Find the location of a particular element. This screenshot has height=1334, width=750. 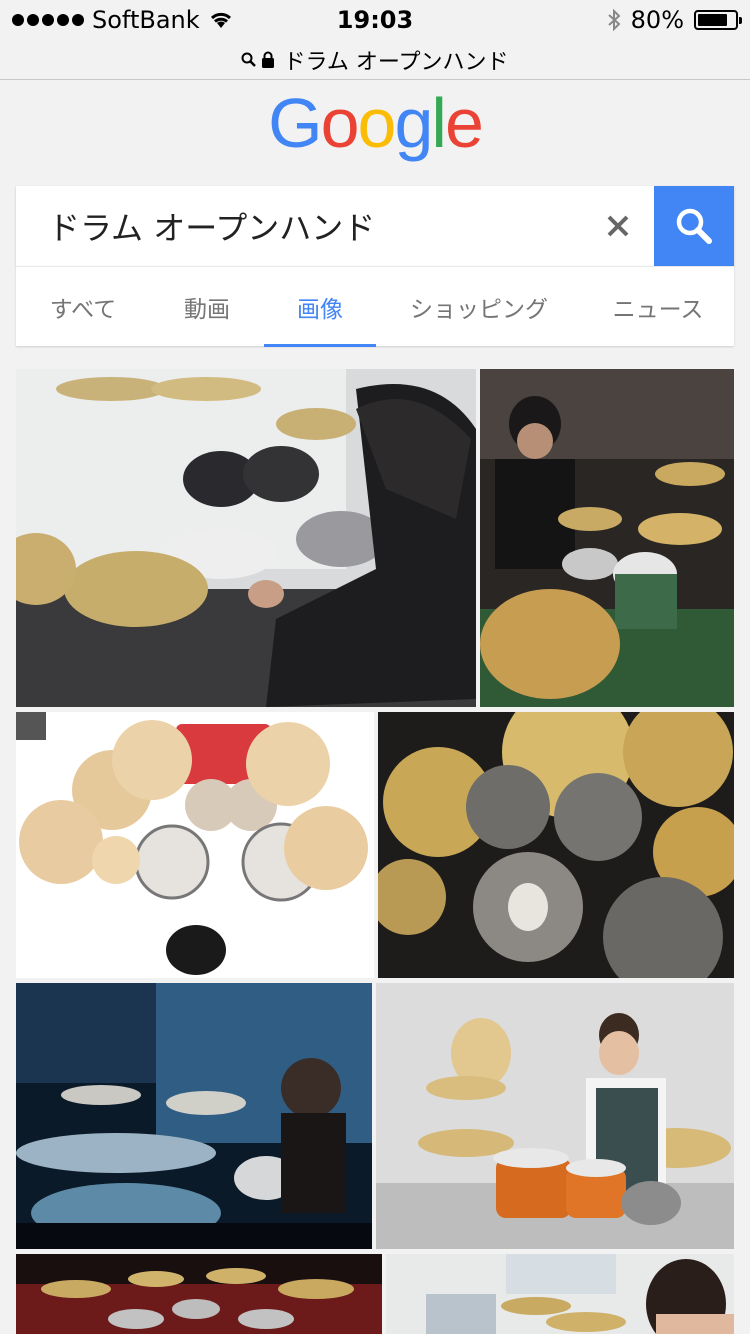

tab-all: すべて is located at coordinates (83, 307).